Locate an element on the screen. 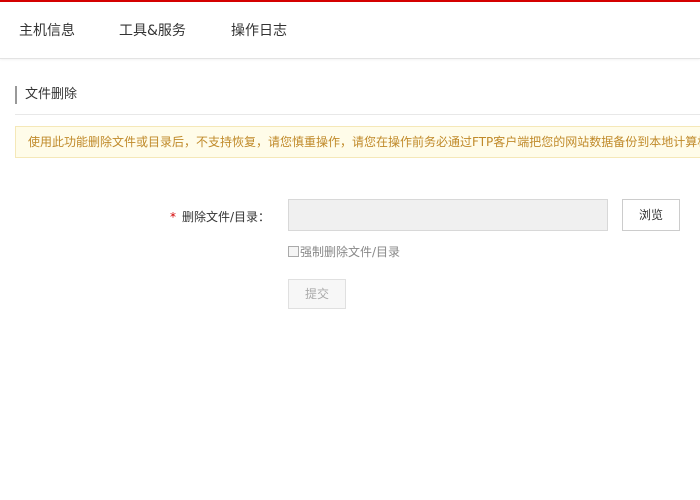 The height and width of the screenshot is (500, 700). force-delete-option: 强制删除文件/目录 is located at coordinates (344, 251).